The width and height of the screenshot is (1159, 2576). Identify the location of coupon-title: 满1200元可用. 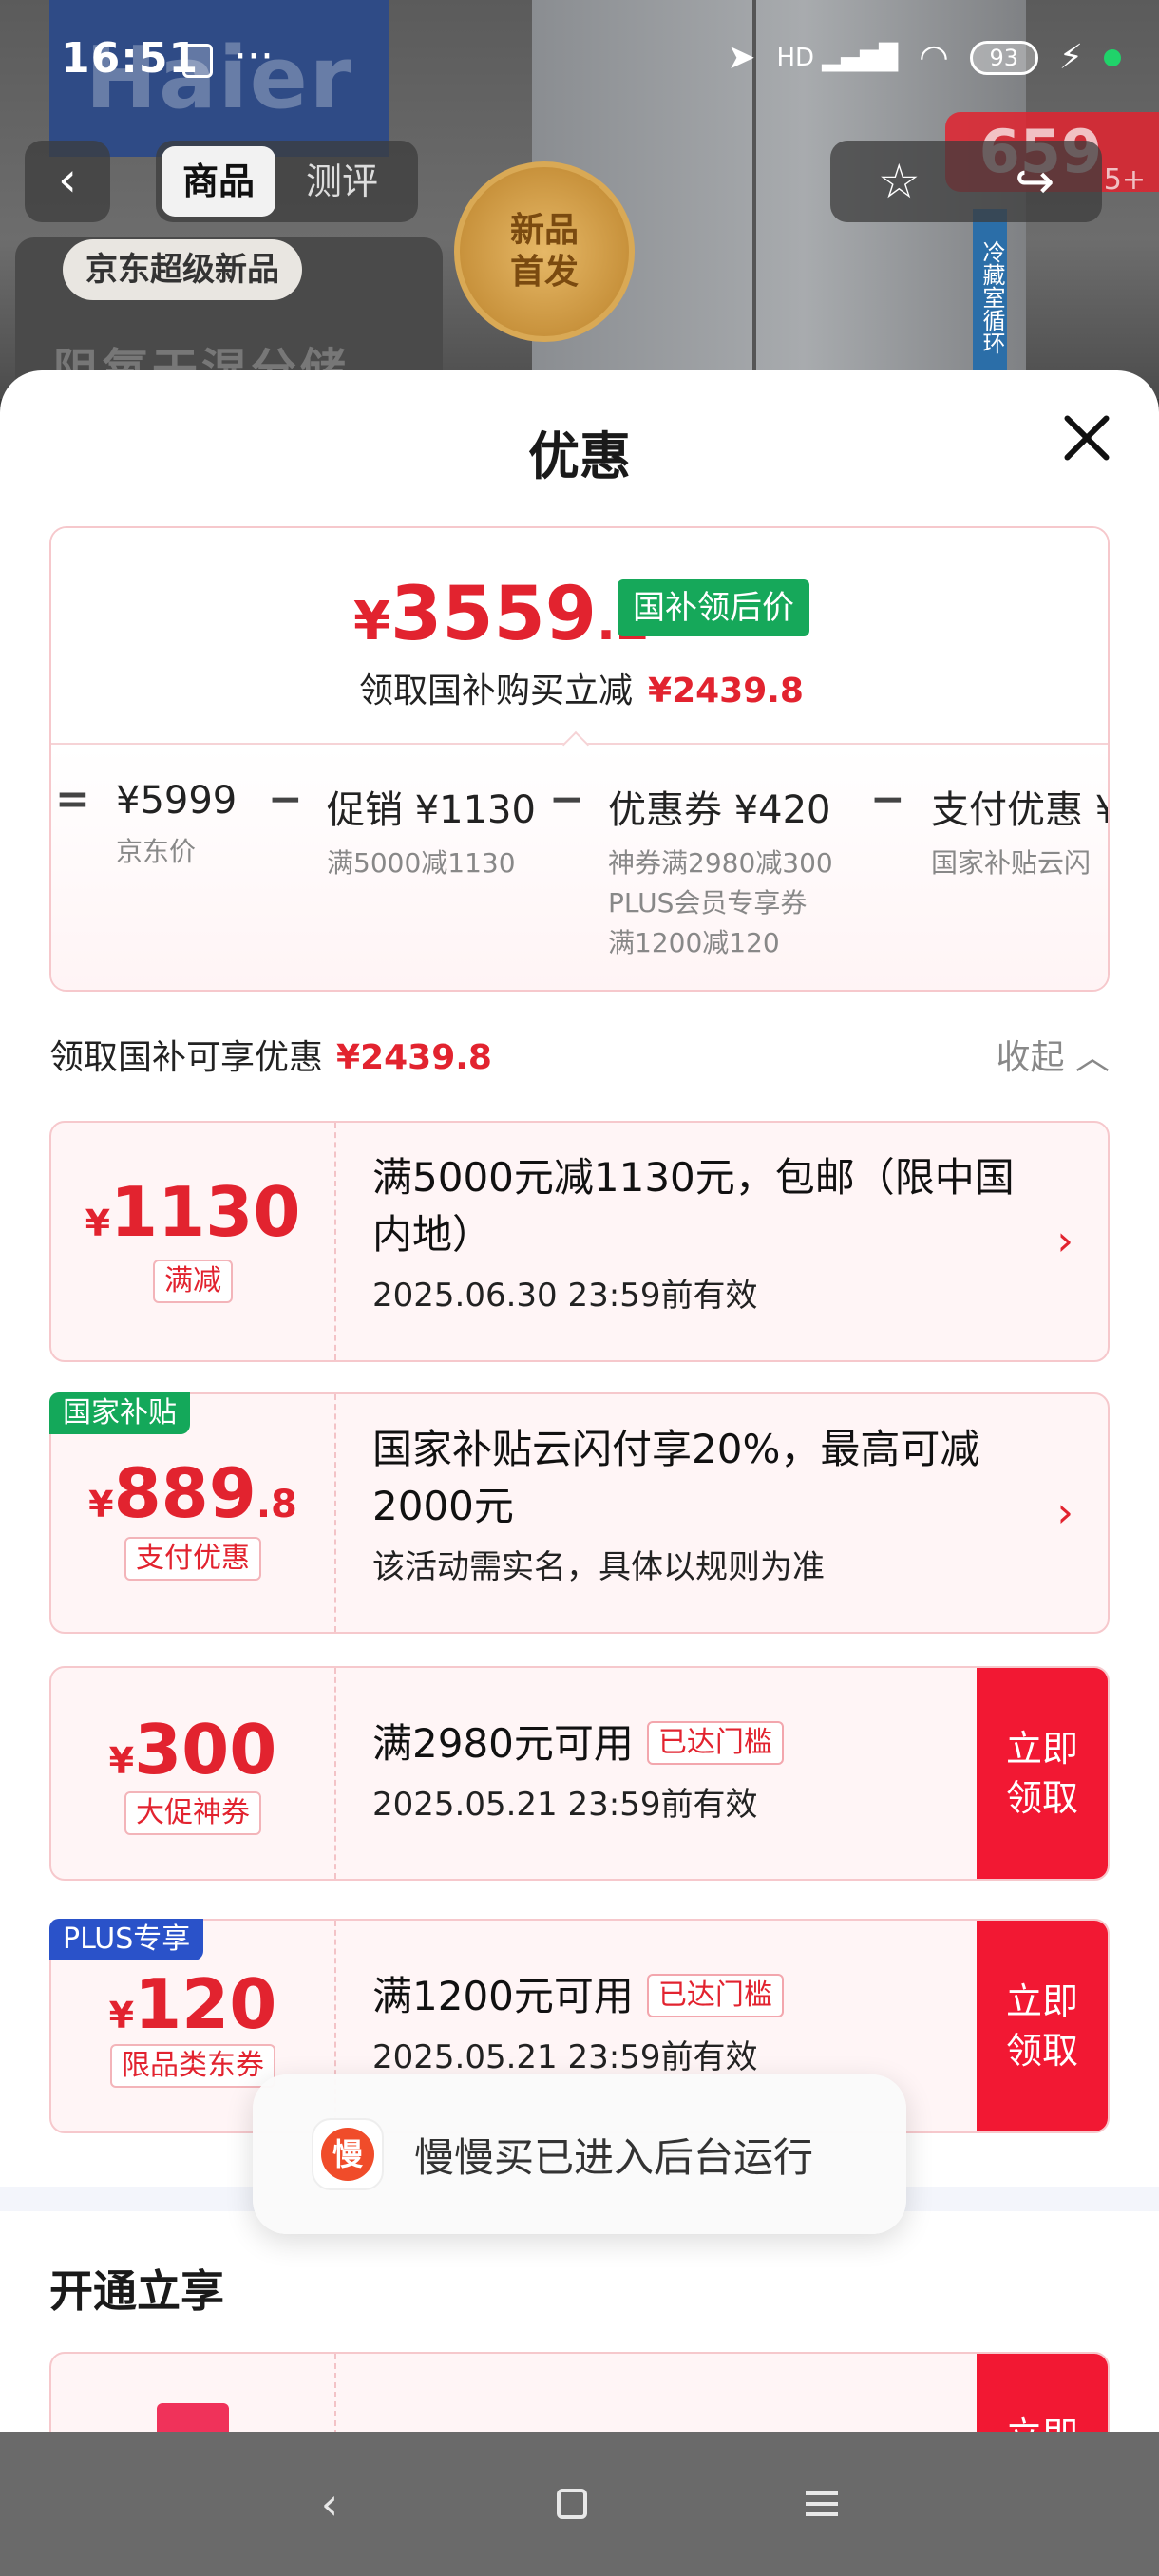
(503, 1996).